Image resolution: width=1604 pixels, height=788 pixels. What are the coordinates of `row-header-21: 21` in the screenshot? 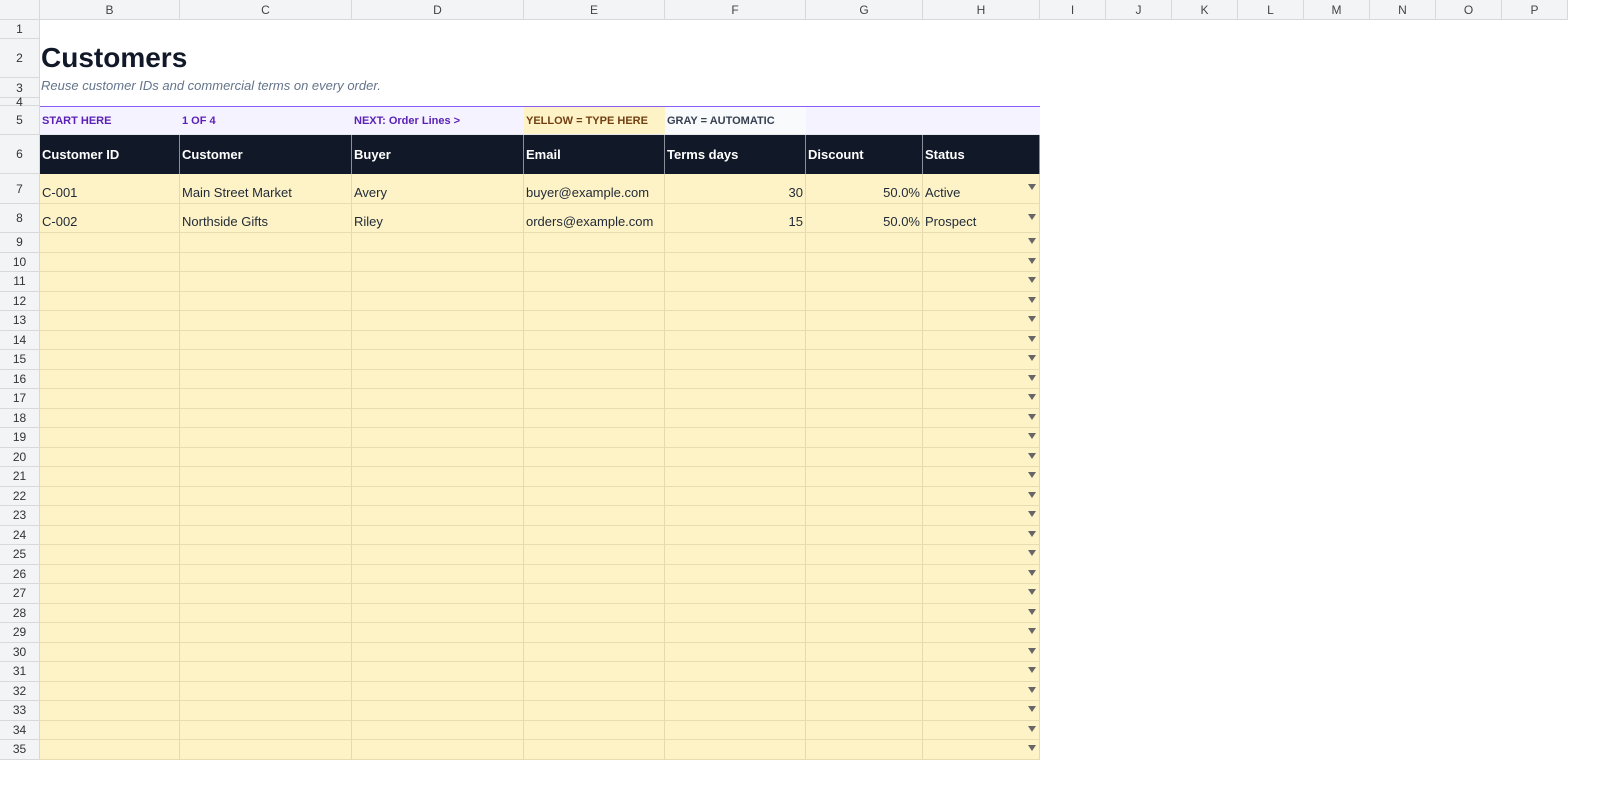 It's located at (20, 477).